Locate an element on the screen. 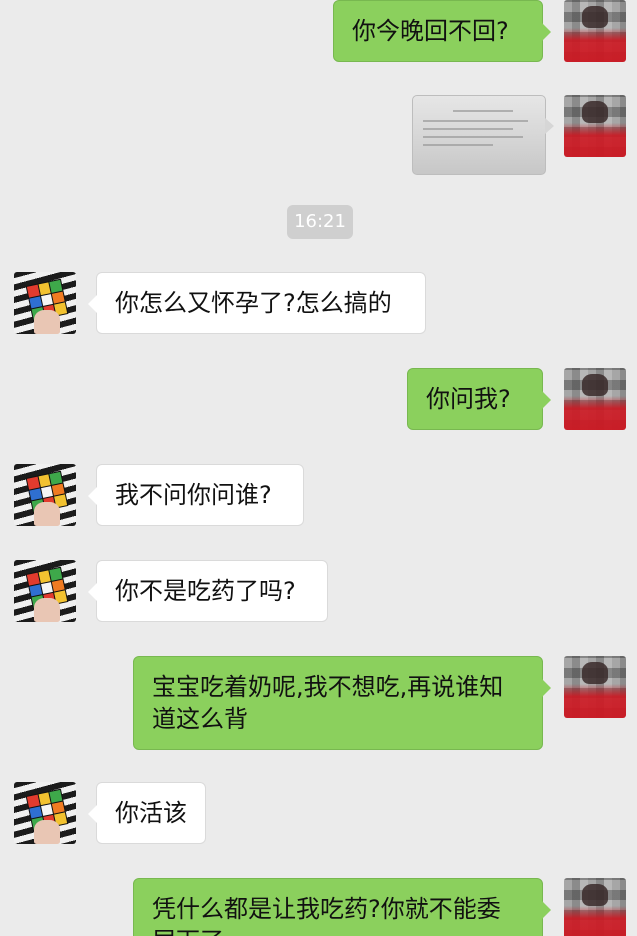 Image resolution: width=637 pixels, height=936 pixels. message-bubble-incoming: 我不问你问谁? is located at coordinates (196, 495).